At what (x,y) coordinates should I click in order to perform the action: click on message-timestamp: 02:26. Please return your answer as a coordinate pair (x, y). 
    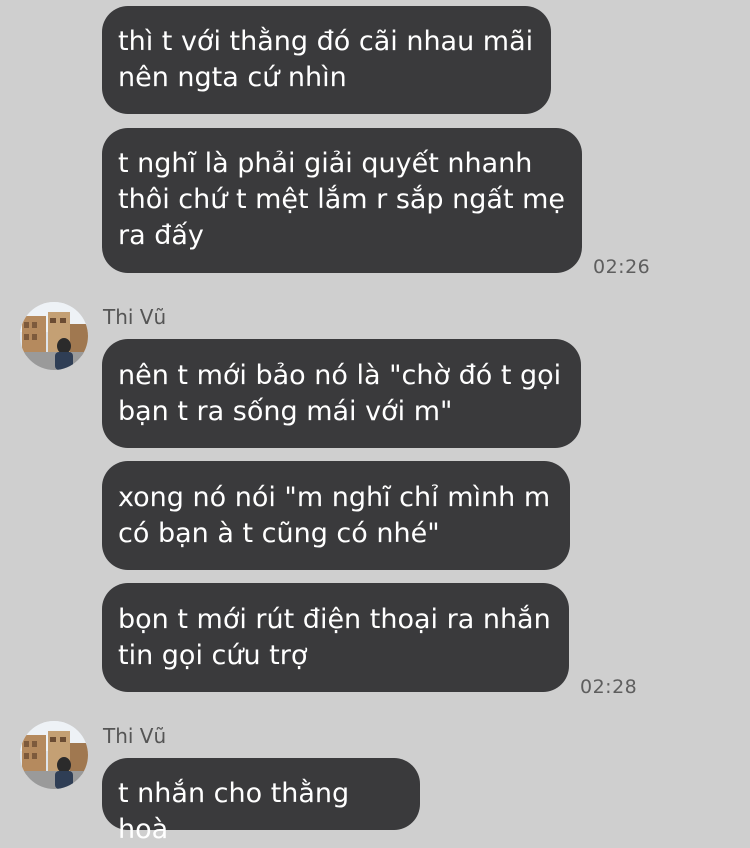
    Looking at the image, I should click on (622, 267).